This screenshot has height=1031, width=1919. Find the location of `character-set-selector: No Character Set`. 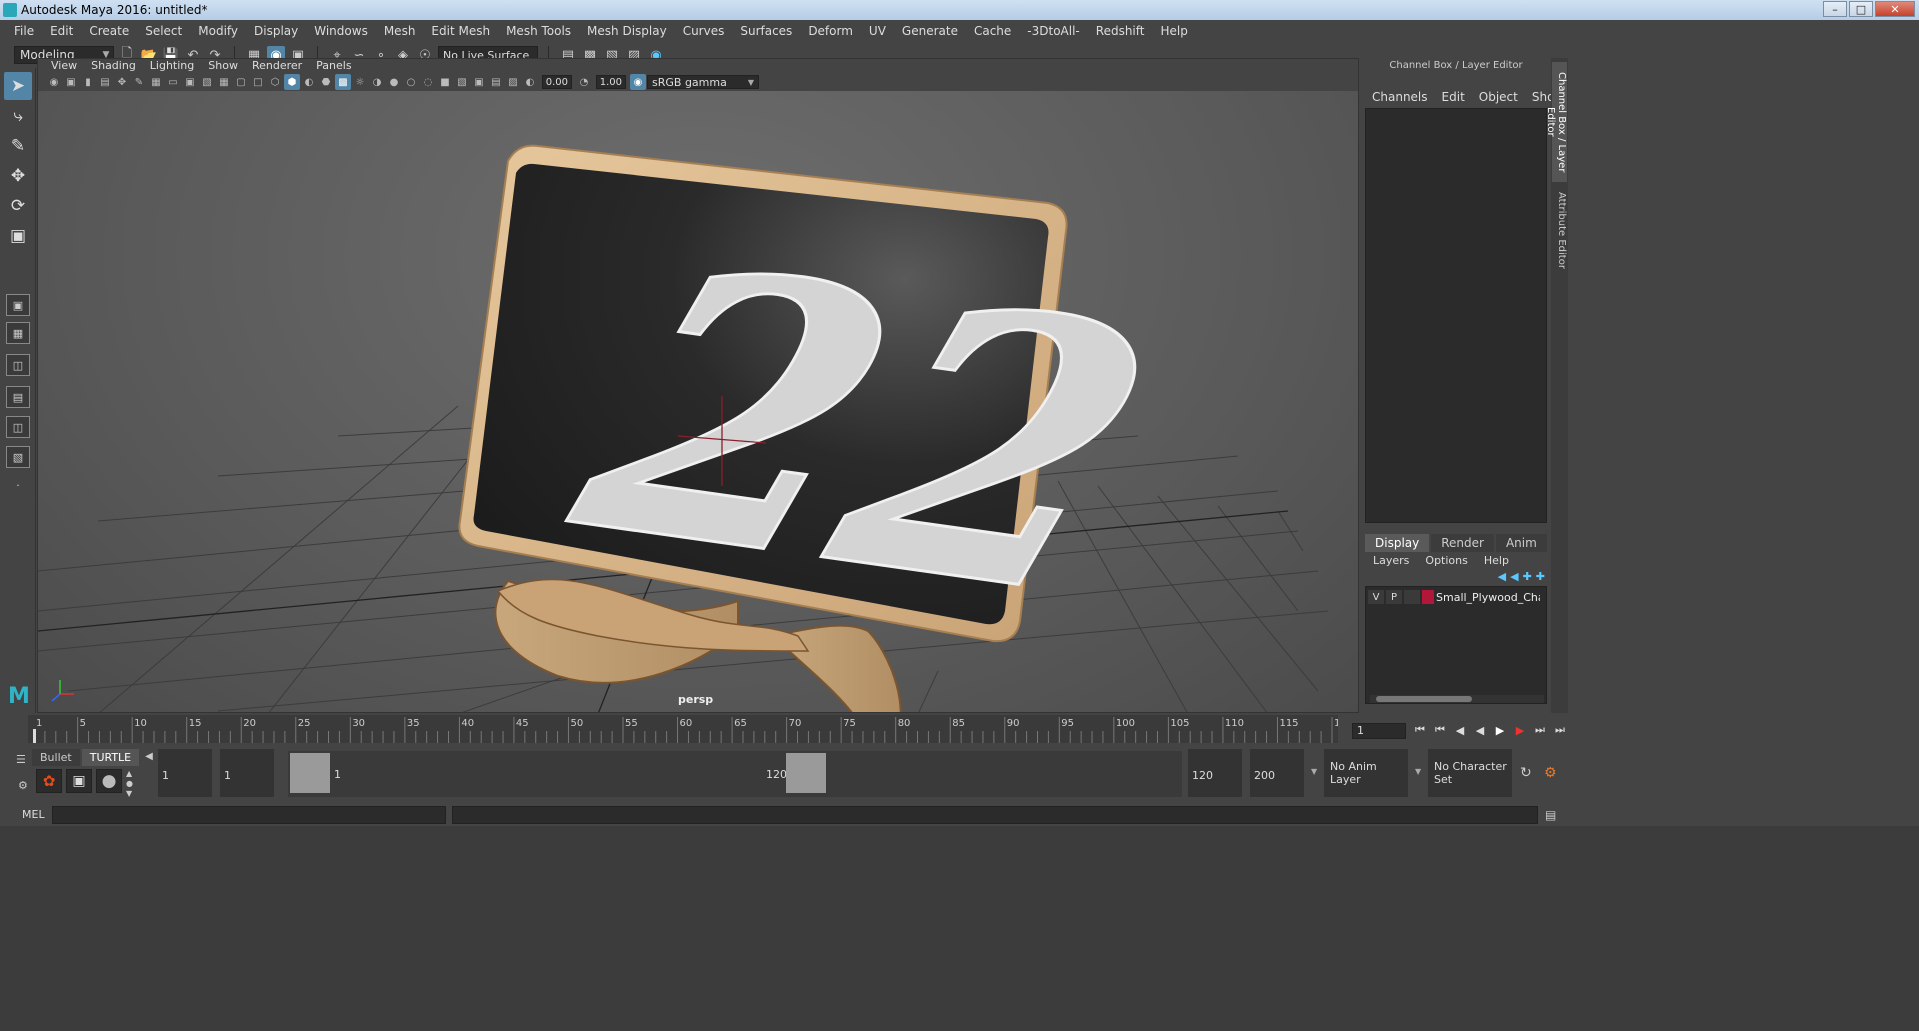

character-set-selector: No Character Set is located at coordinates (1470, 773).